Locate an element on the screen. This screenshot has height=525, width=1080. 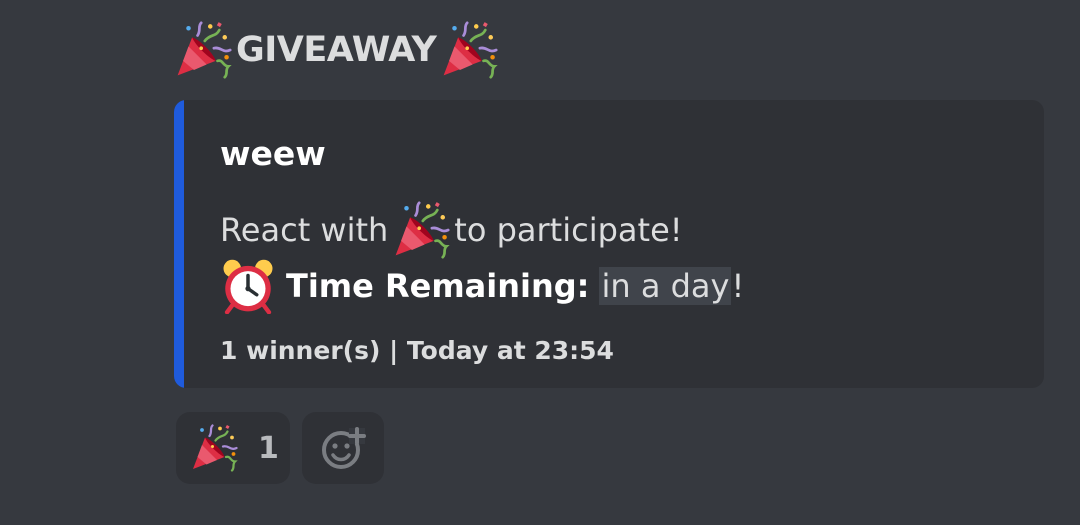
reactions-bar: 1 is located at coordinates (280, 448).